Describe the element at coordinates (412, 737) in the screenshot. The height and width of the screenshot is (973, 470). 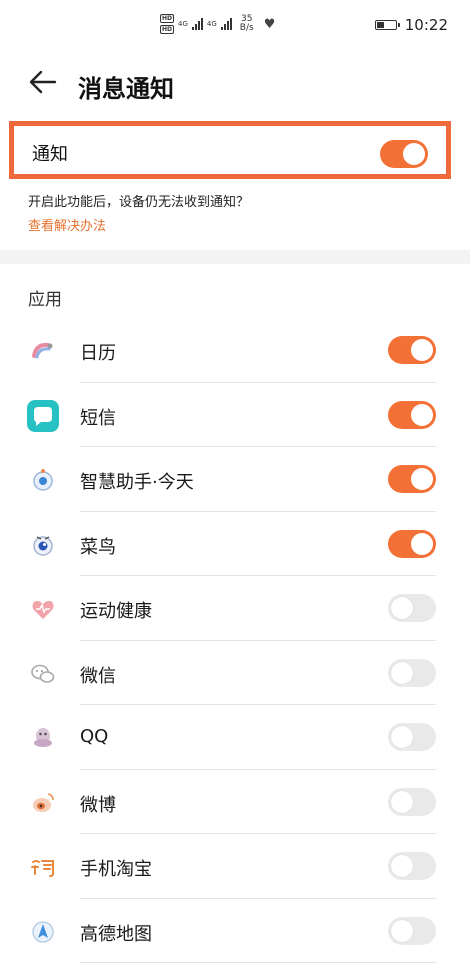
I see `app-toggle-qq` at that location.